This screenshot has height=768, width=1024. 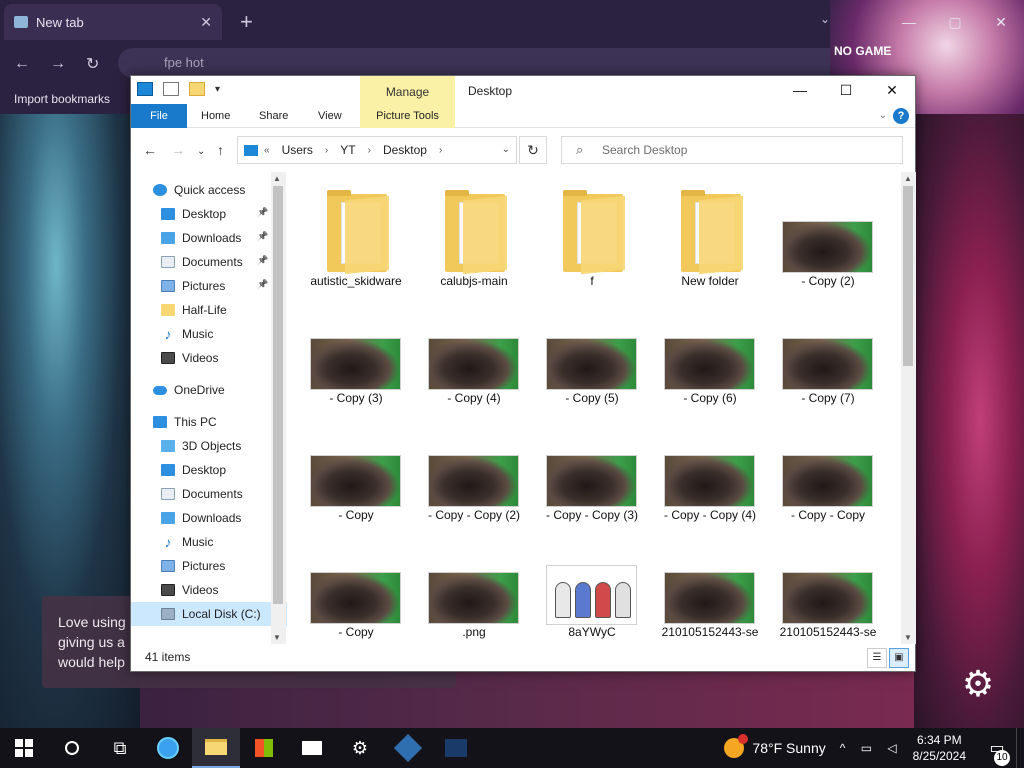 What do you see at coordinates (592, 236) in the screenshot?
I see `folder-item: f` at bounding box center [592, 236].